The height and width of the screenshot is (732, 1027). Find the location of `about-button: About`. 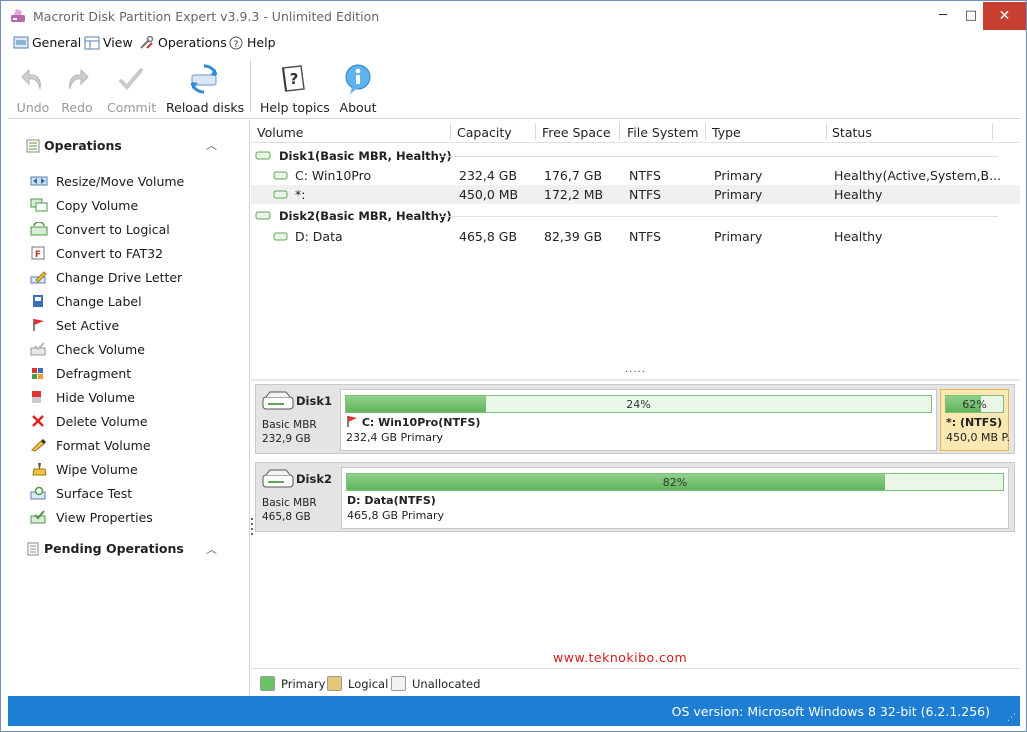

about-button: About is located at coordinates (358, 88).